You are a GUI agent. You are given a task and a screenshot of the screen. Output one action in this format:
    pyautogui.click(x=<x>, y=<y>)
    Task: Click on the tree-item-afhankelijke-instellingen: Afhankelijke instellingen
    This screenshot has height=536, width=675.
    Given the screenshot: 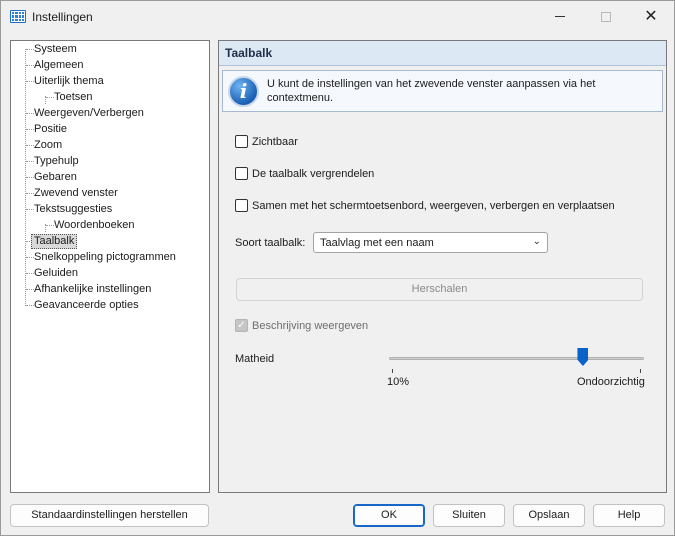 What is the action you would take?
    pyautogui.click(x=92, y=289)
    